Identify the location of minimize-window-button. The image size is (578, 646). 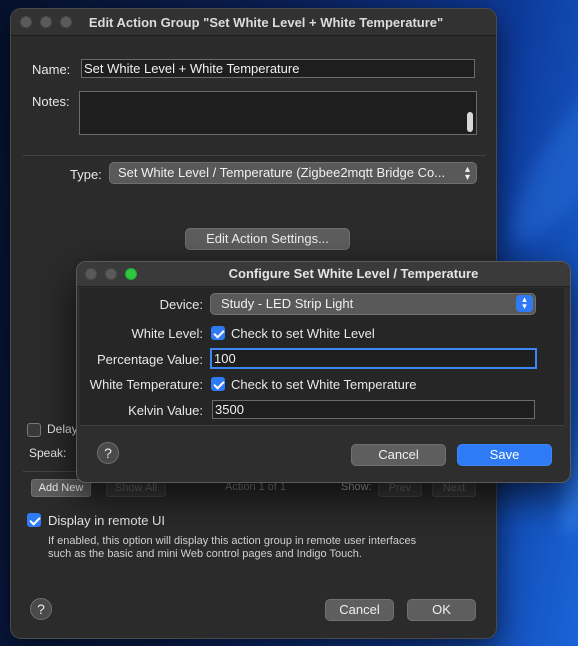
(111, 274).